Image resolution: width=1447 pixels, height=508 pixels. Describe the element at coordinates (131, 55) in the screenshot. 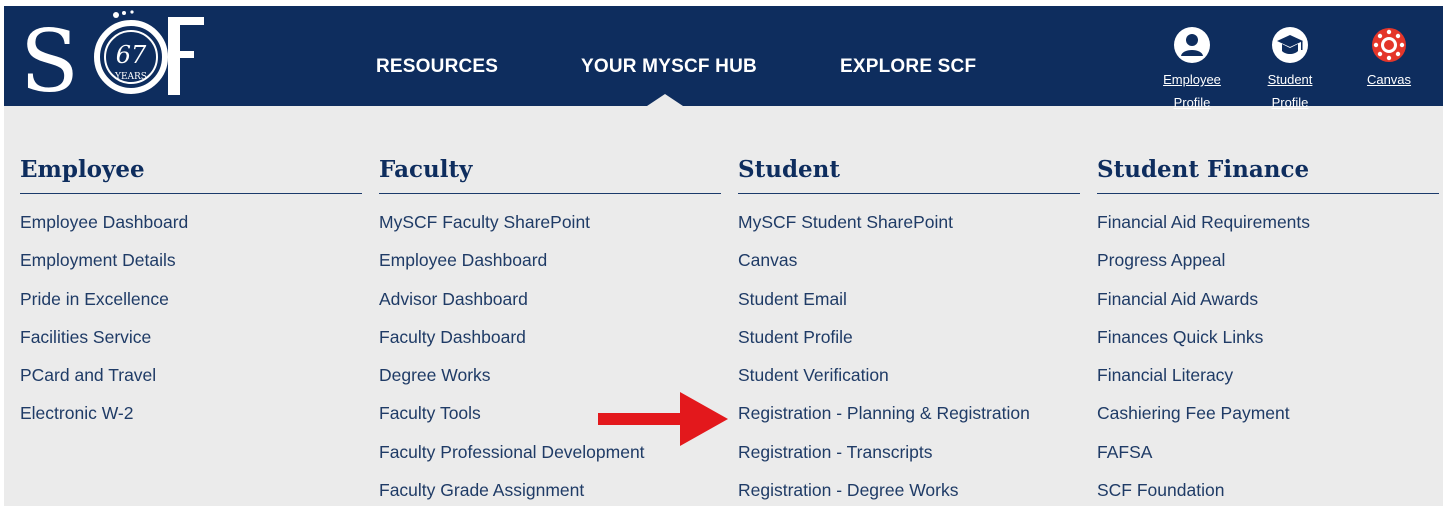

I see `logo-badge-number: 67` at that location.